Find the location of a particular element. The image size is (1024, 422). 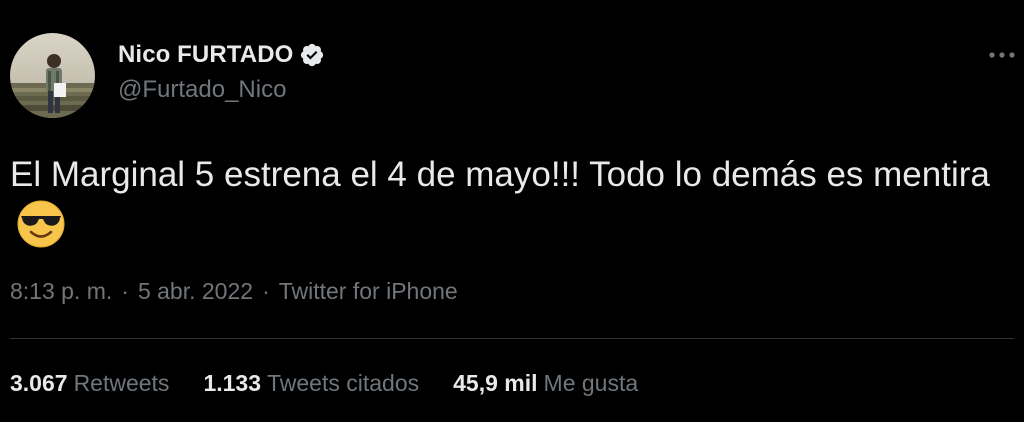

more-options-button is located at coordinates (1002, 55).